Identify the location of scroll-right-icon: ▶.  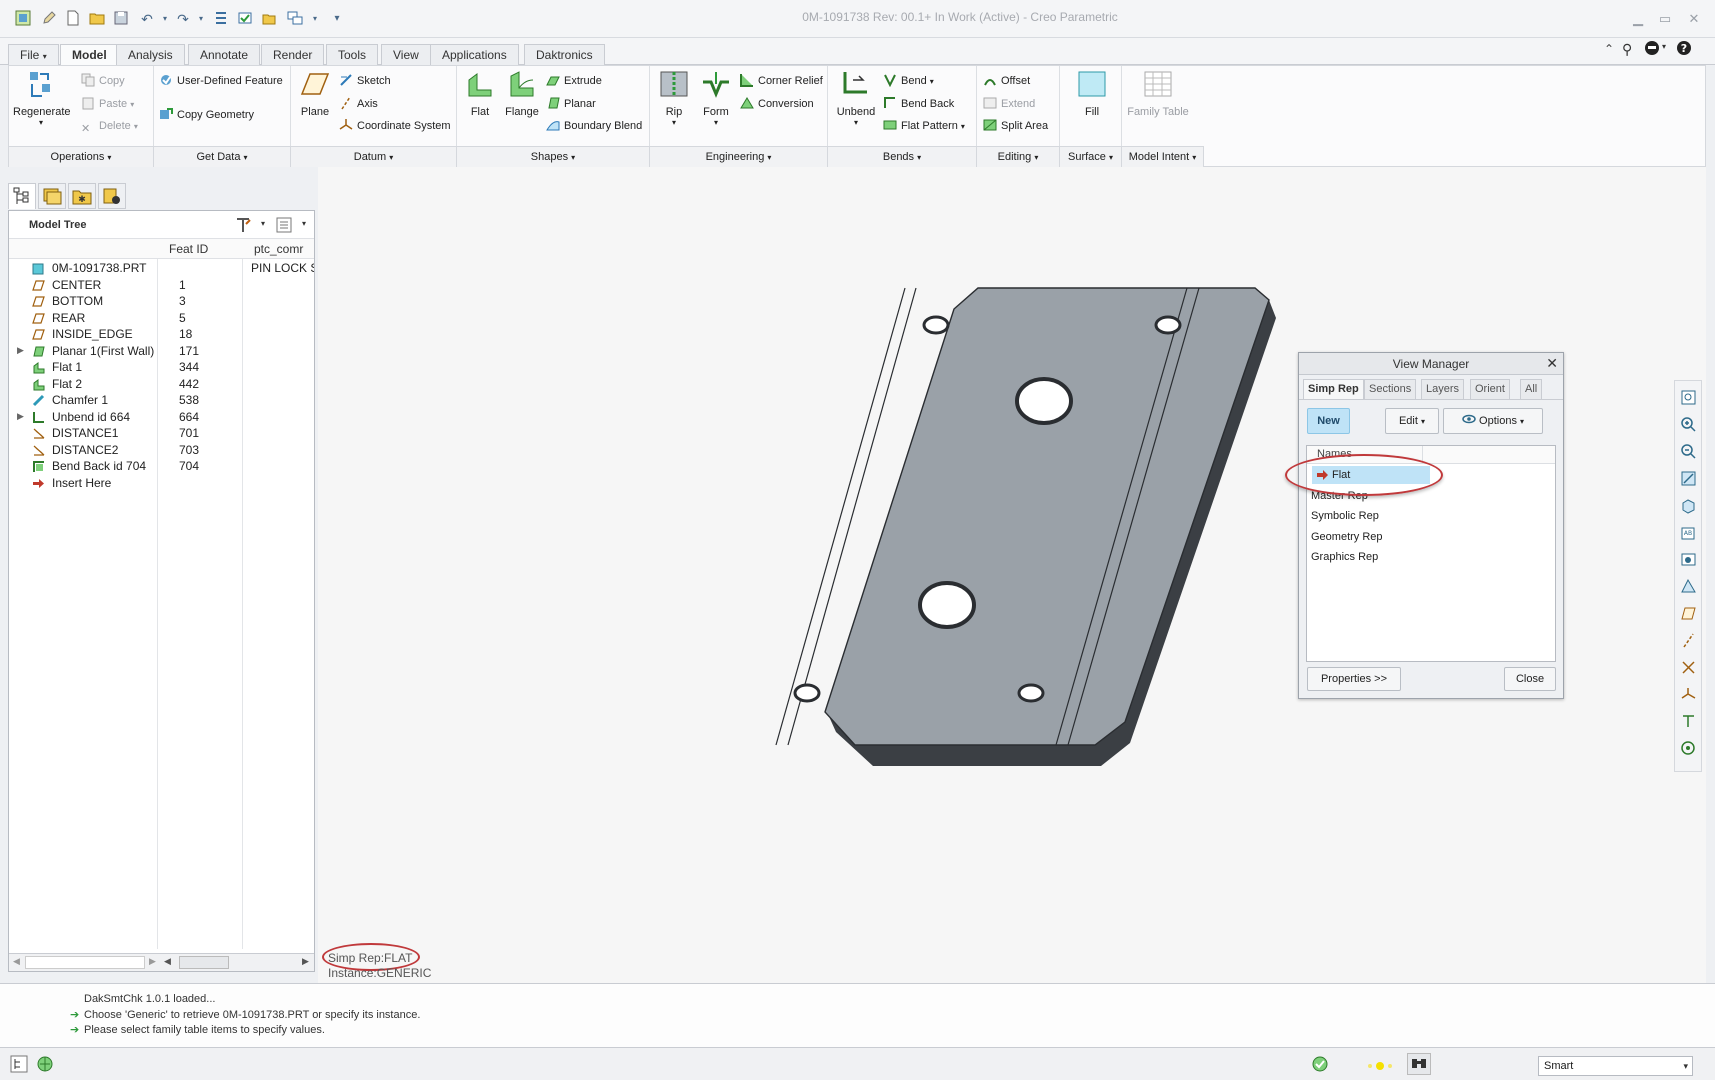
(152, 961).